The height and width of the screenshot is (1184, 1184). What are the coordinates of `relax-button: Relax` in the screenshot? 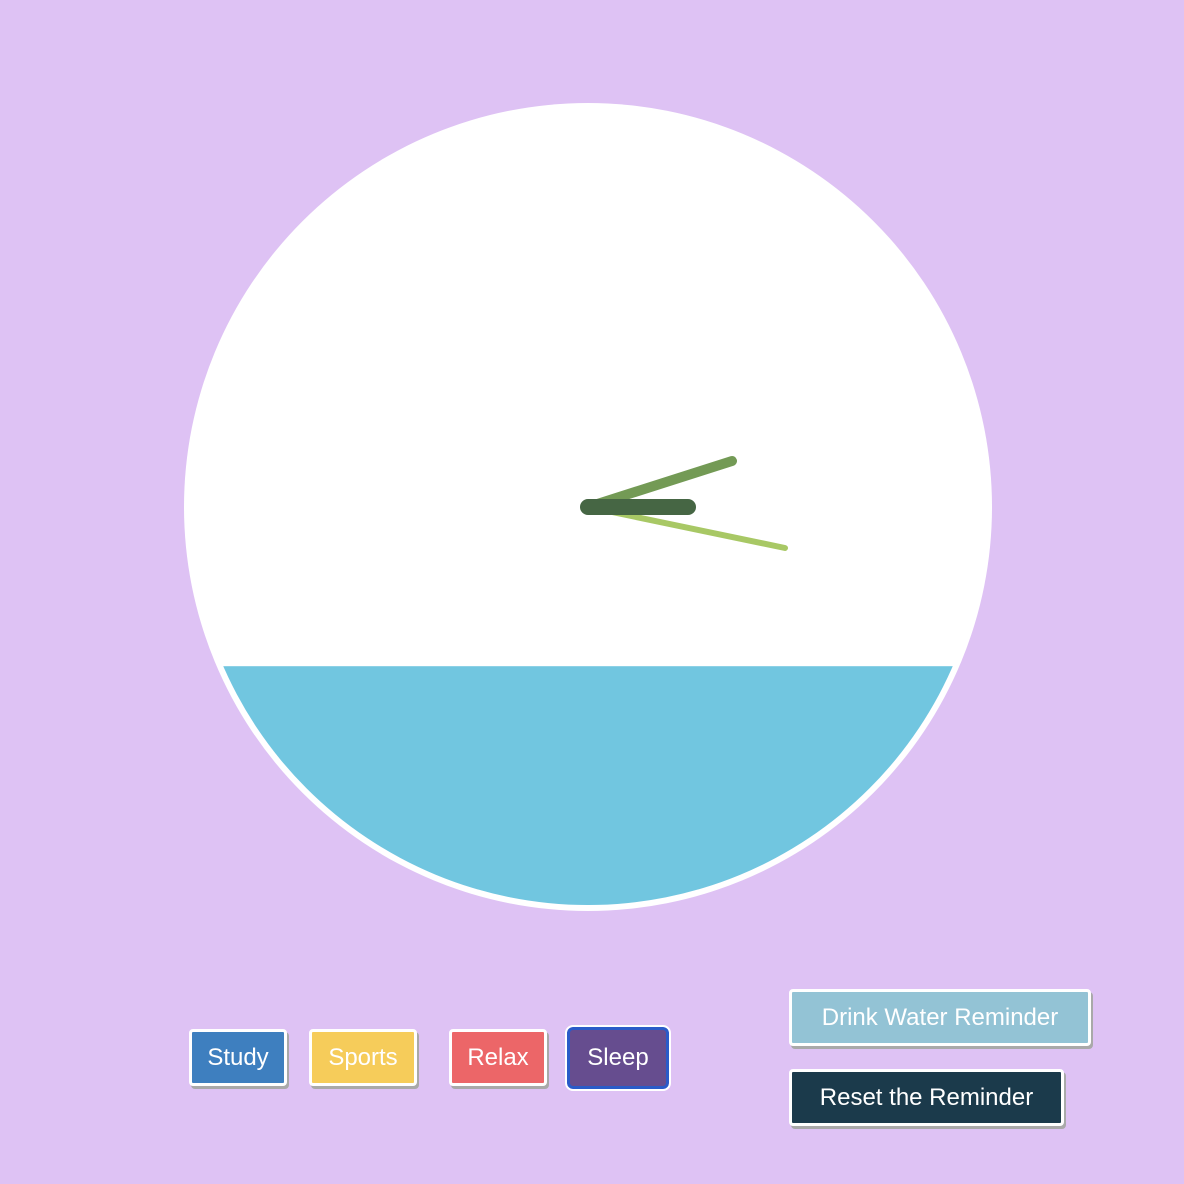 It's located at (498, 1057).